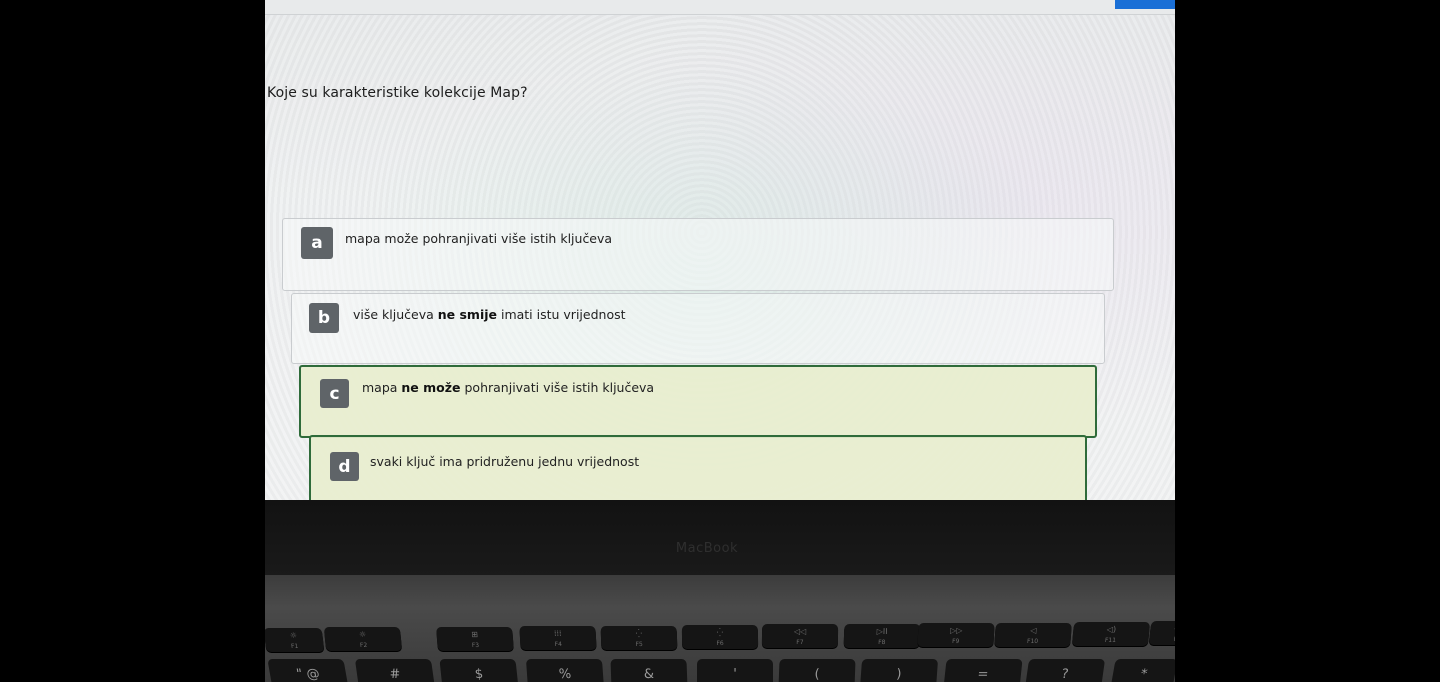 This screenshot has height=682, width=1440. Describe the element at coordinates (639, 644) in the screenshot. I see `function-key-label: F5` at that location.